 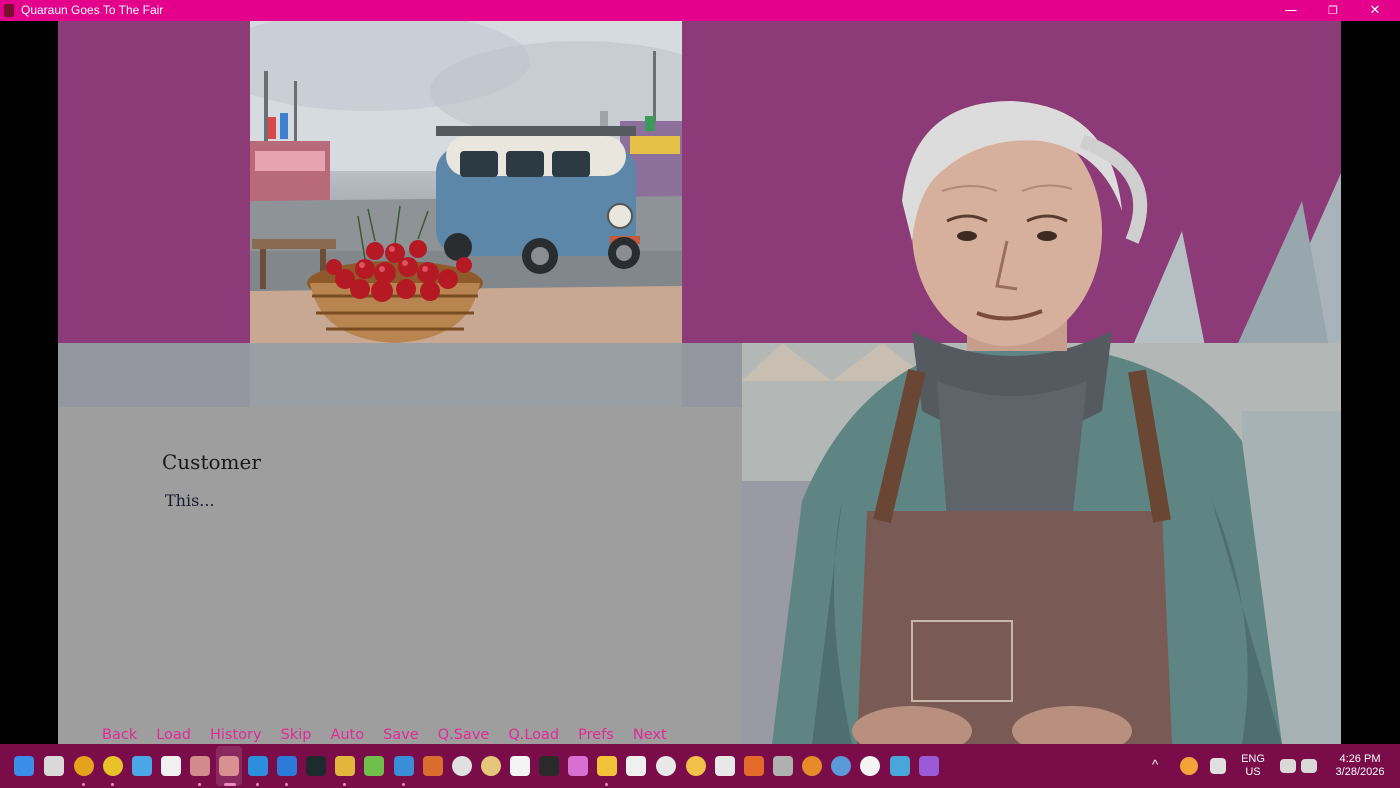 I want to click on document-icon, so click(x=287, y=766).